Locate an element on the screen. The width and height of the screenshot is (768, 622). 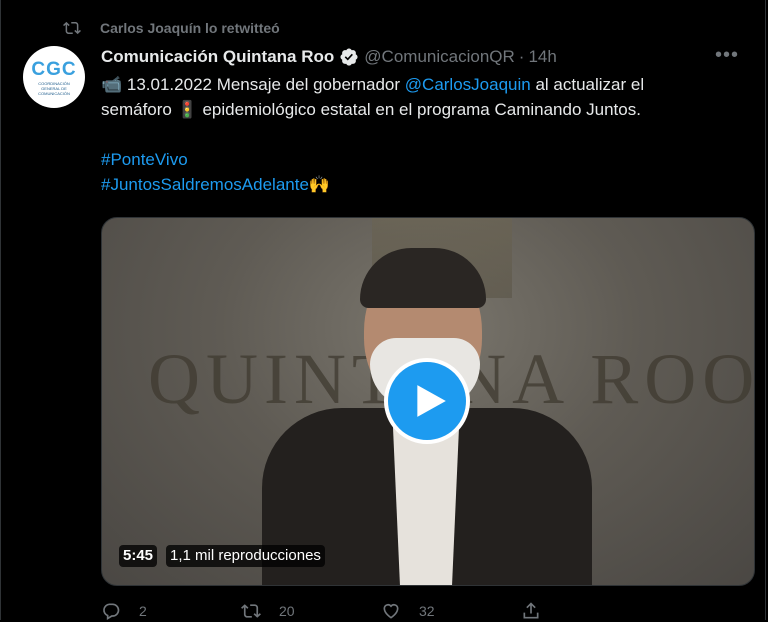
reply-icon is located at coordinates (111, 611).